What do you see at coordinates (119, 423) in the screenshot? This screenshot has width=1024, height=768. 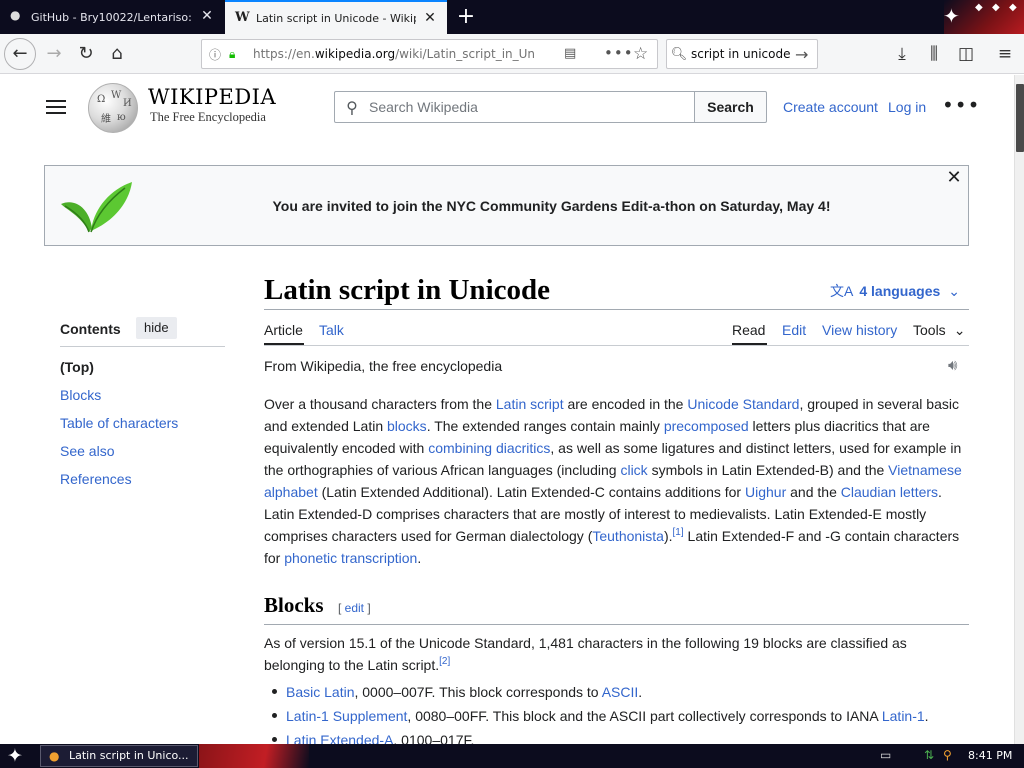 I see `toc-item-table-of-characters: Table of characters` at bounding box center [119, 423].